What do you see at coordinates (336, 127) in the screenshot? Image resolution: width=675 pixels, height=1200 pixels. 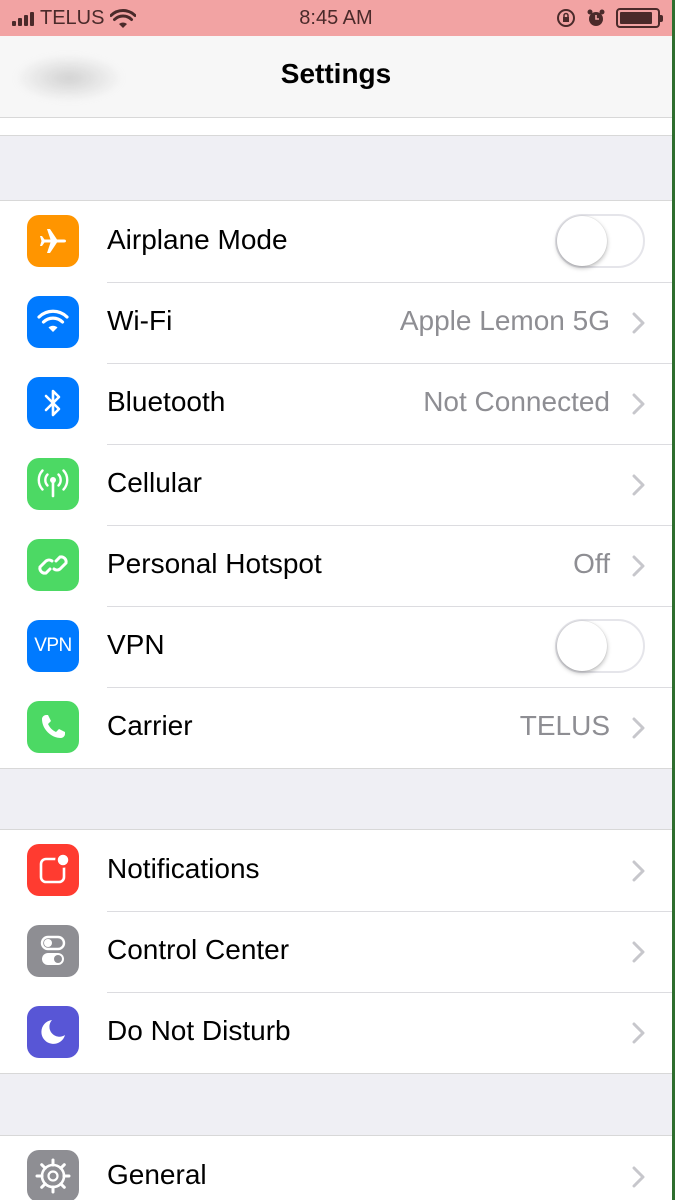 I see `scrolled-cell-edge` at bounding box center [336, 127].